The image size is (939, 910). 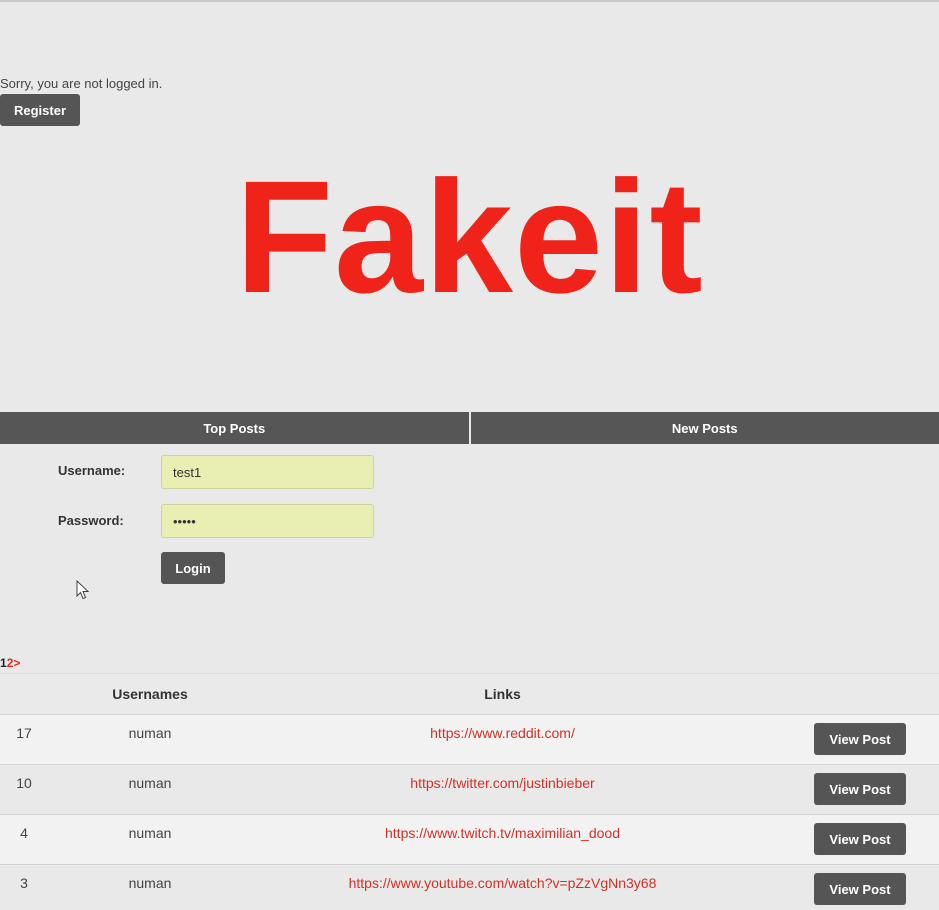 What do you see at coordinates (502, 733) in the screenshot?
I see `post-link: https://www.reddit.com/` at bounding box center [502, 733].